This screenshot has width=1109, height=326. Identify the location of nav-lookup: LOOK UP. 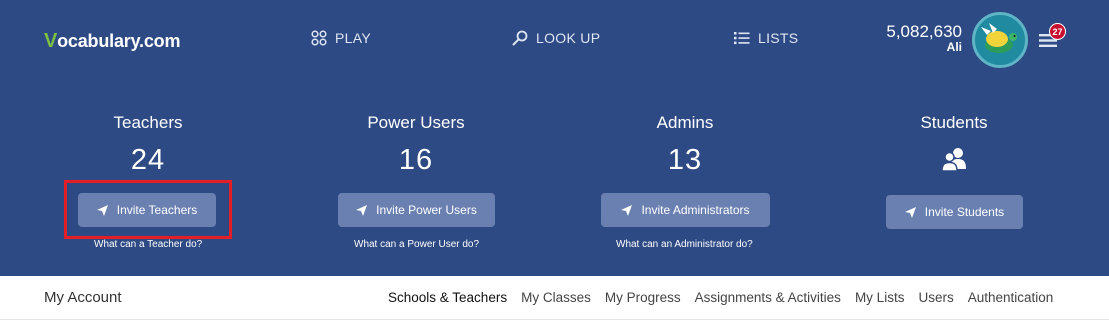
(556, 38).